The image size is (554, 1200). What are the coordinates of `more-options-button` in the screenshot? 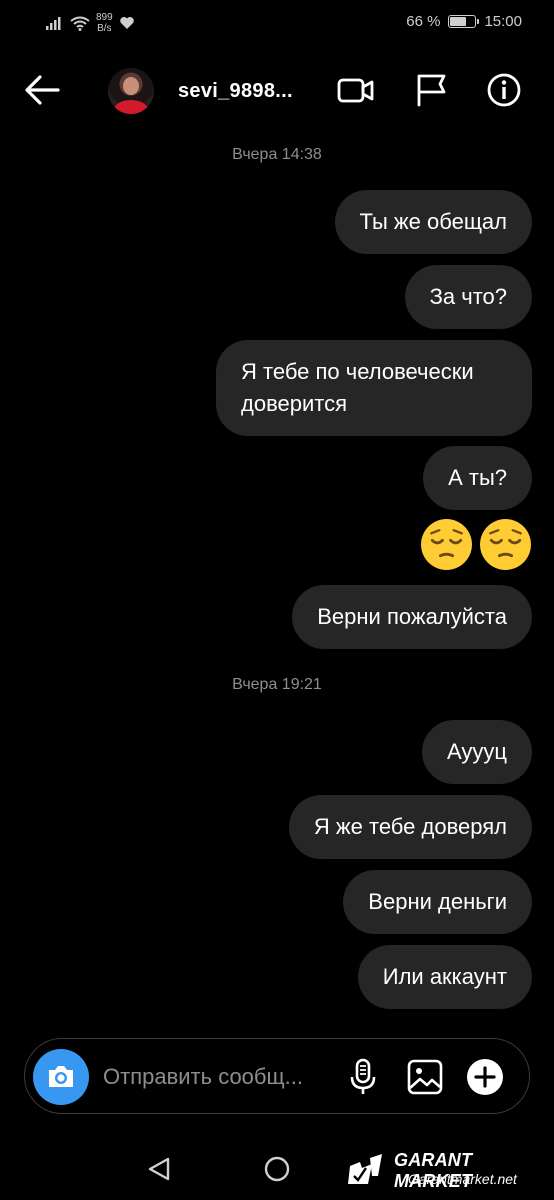 It's located at (485, 1077).